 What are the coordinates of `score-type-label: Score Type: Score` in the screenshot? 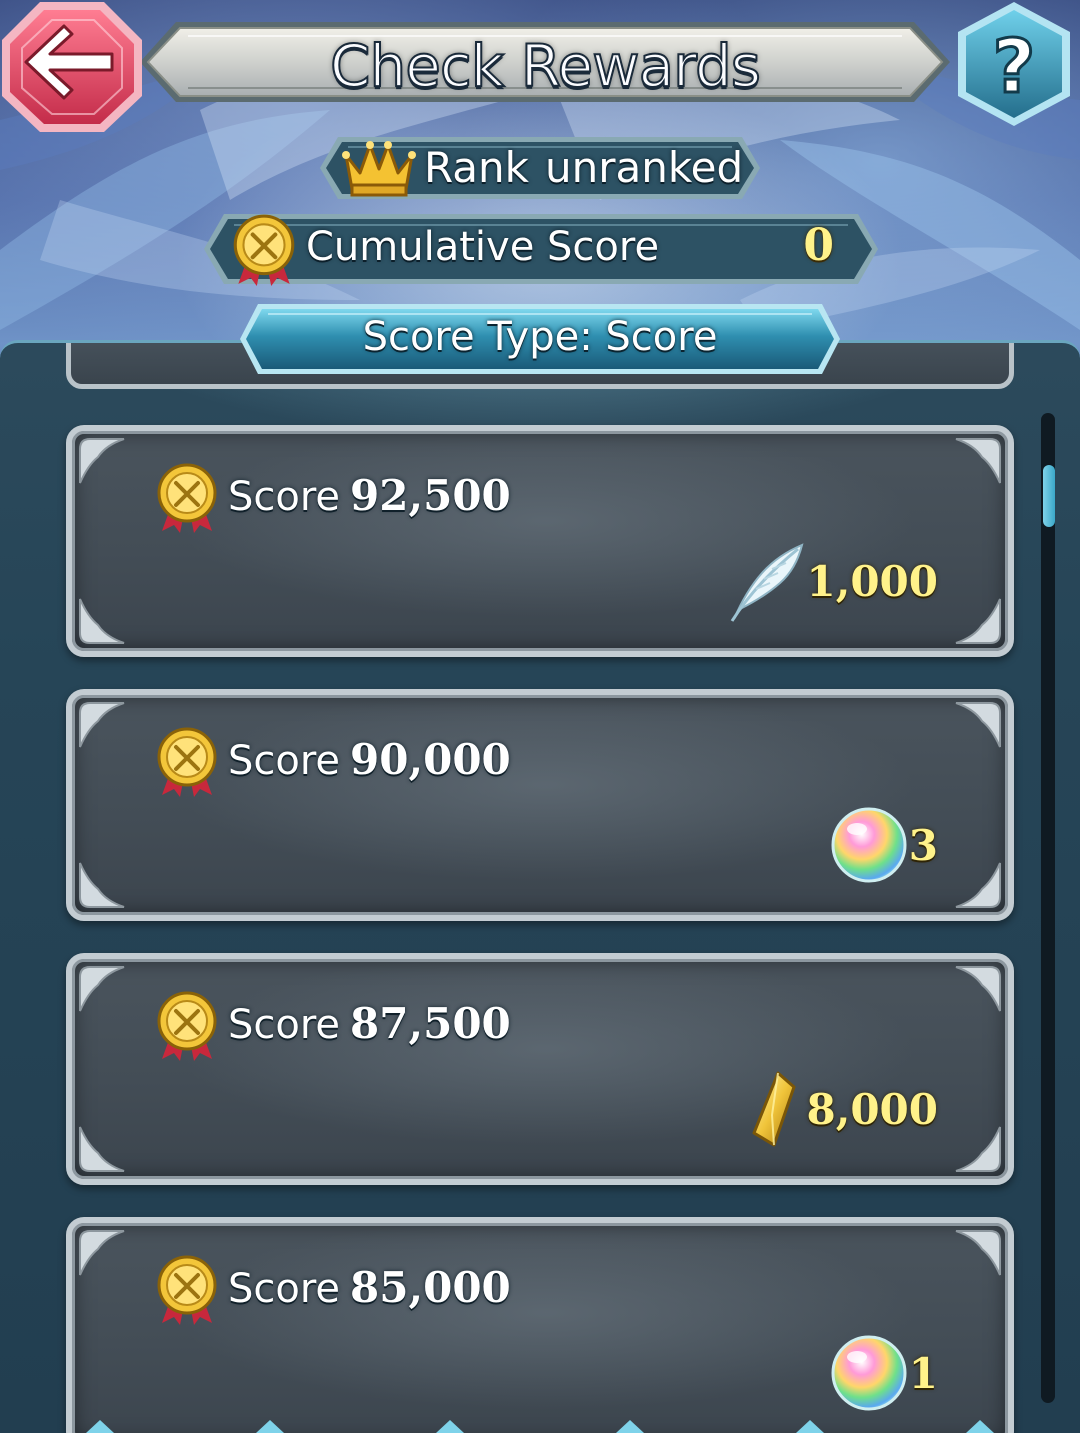 It's located at (540, 337).